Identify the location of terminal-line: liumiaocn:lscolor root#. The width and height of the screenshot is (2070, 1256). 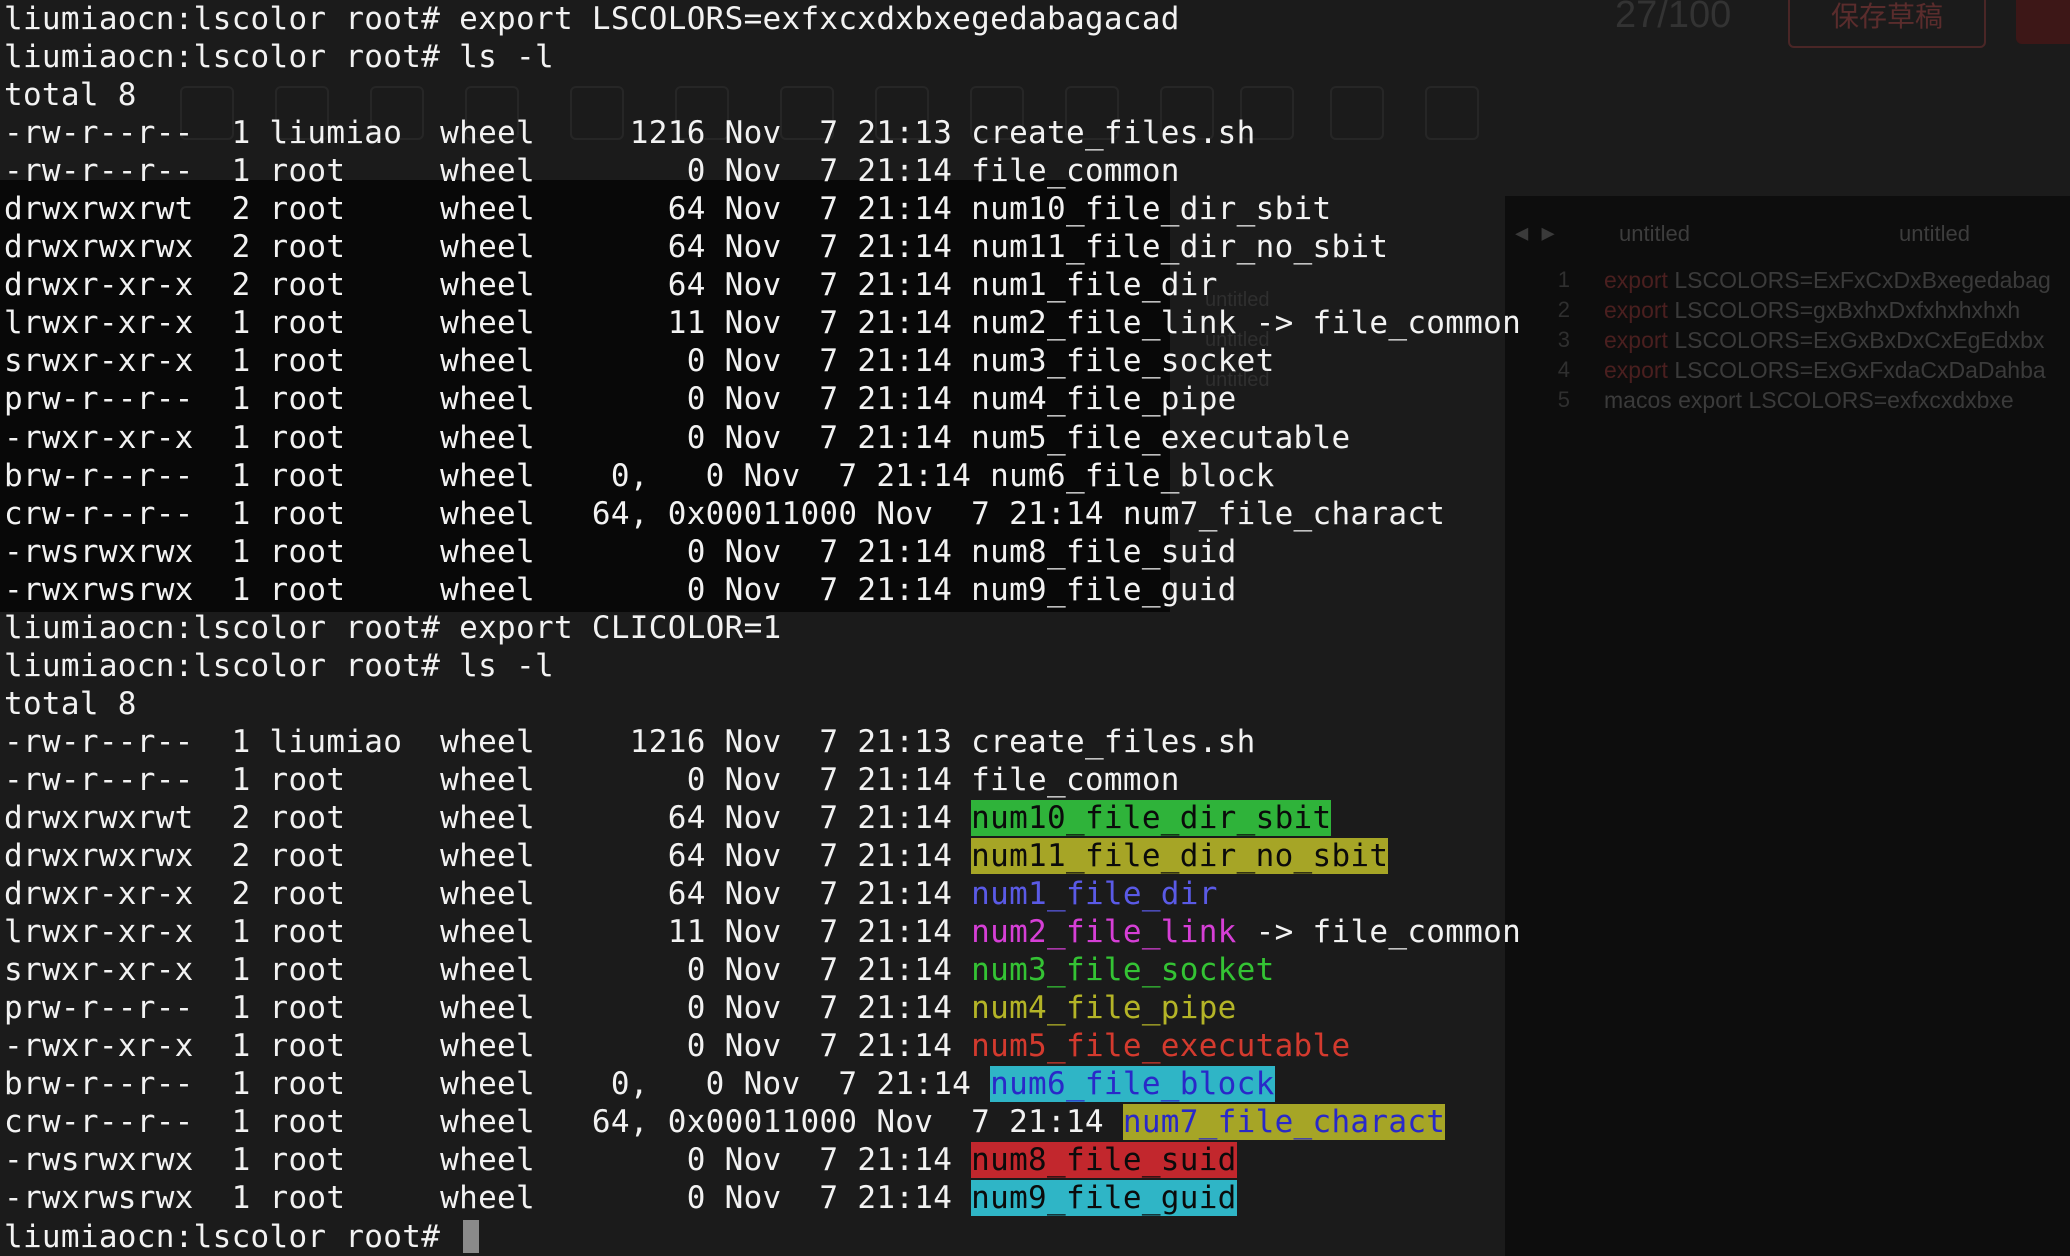
(1034, 1237).